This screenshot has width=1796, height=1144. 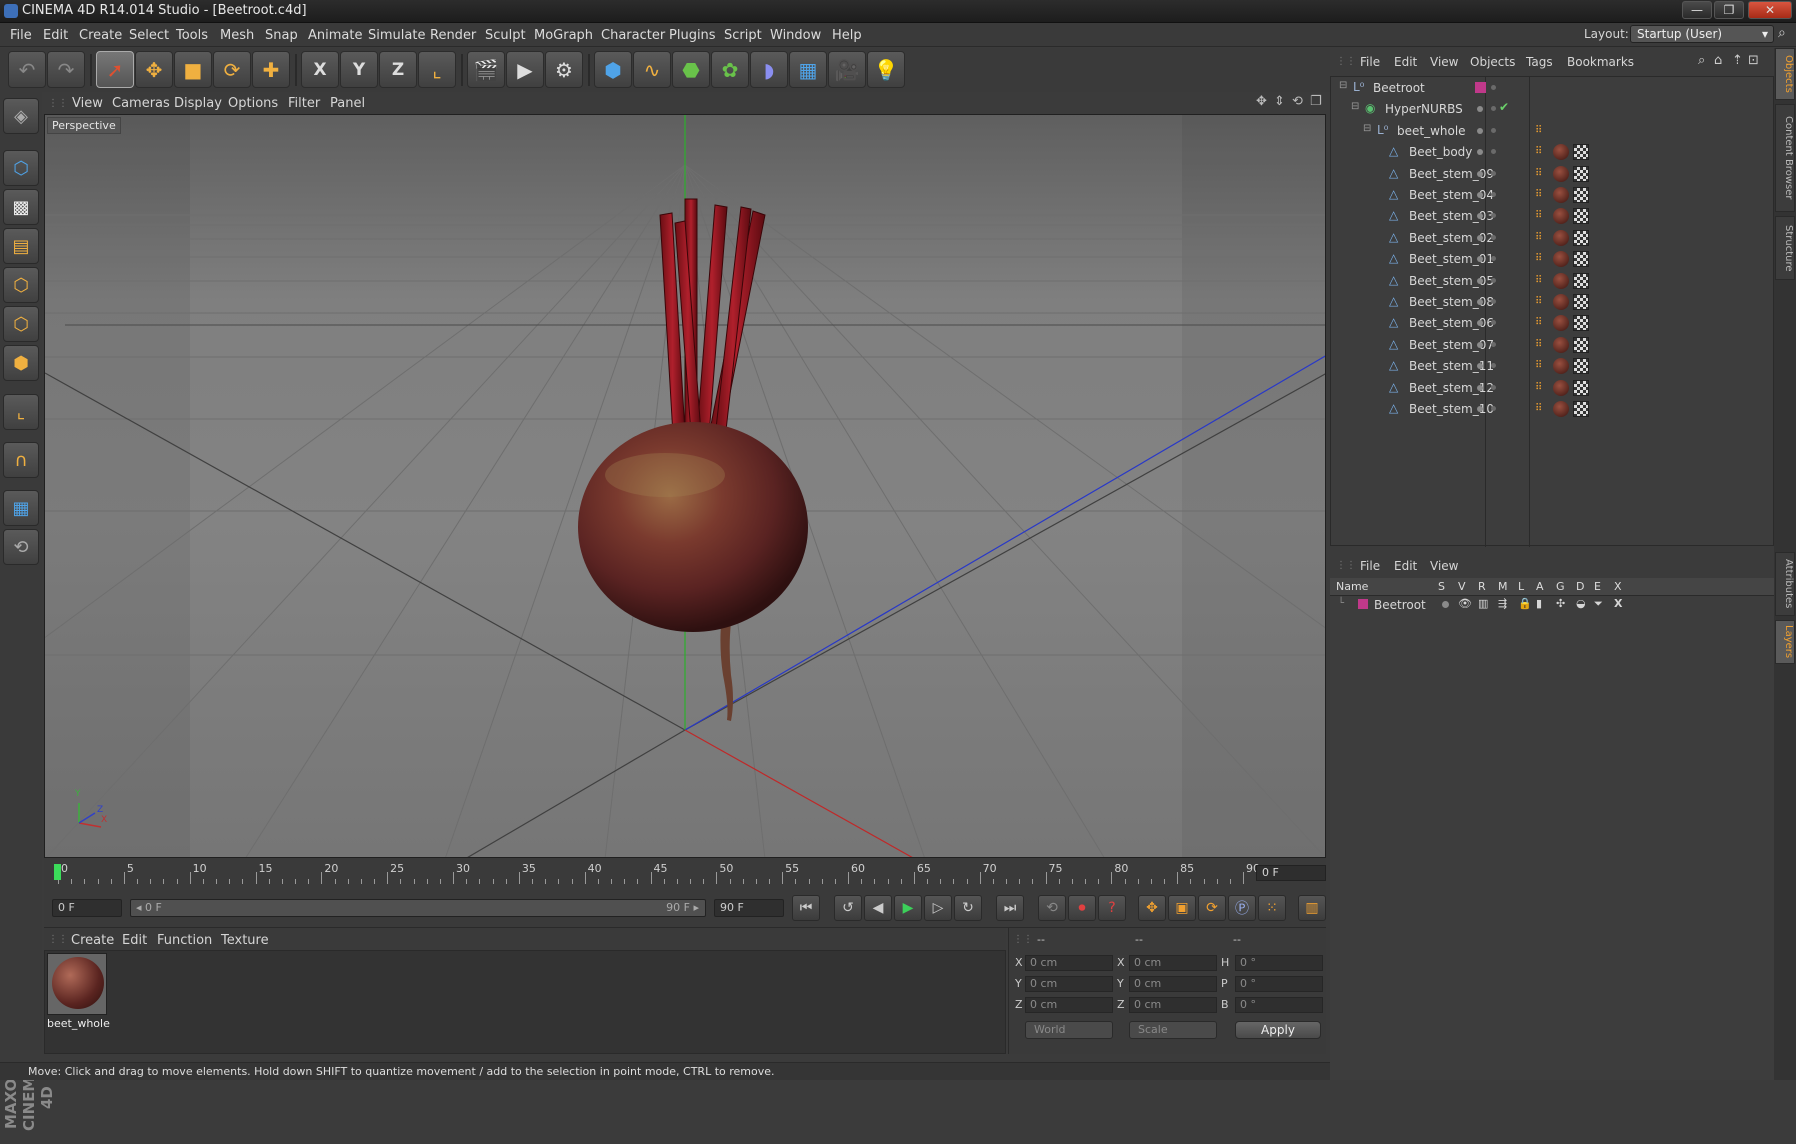 What do you see at coordinates (21, 324) in the screenshot?
I see `edges-mode-icon: ⬡` at bounding box center [21, 324].